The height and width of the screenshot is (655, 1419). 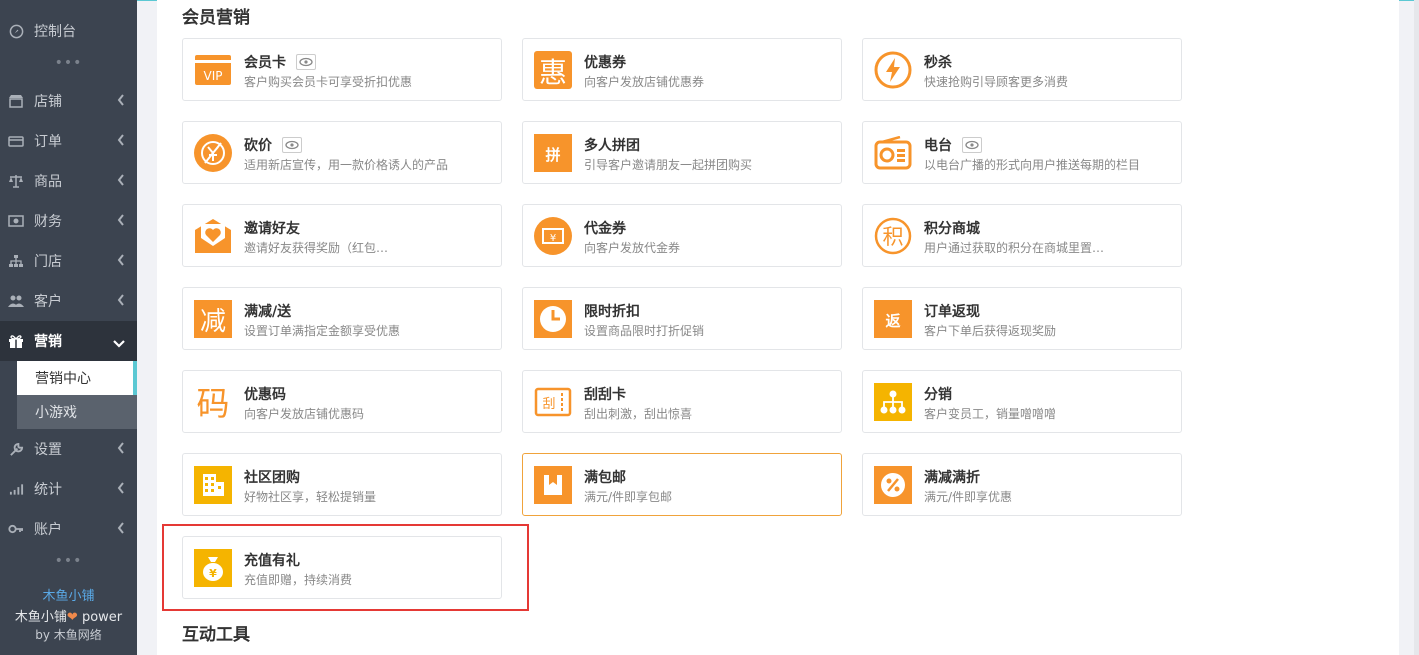 I want to click on card-desc: 以电台广播的形式向用户推送每期的栏目, so click(x=1032, y=165).